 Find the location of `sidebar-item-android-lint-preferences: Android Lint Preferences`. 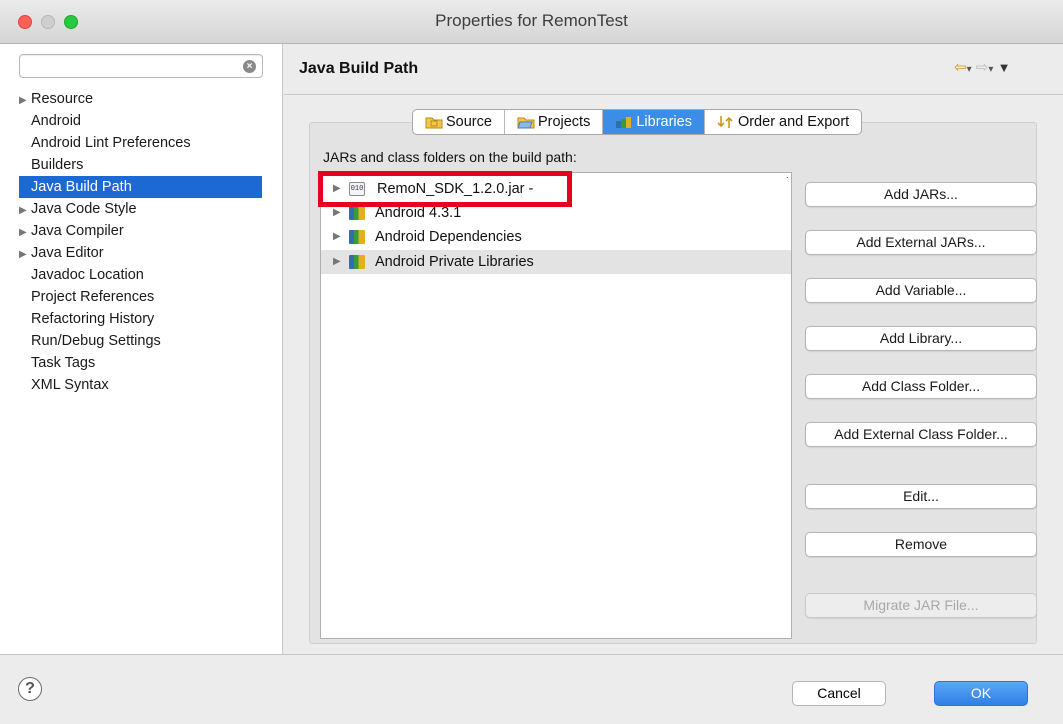

sidebar-item-android-lint-preferences: Android Lint Preferences is located at coordinates (140, 143).